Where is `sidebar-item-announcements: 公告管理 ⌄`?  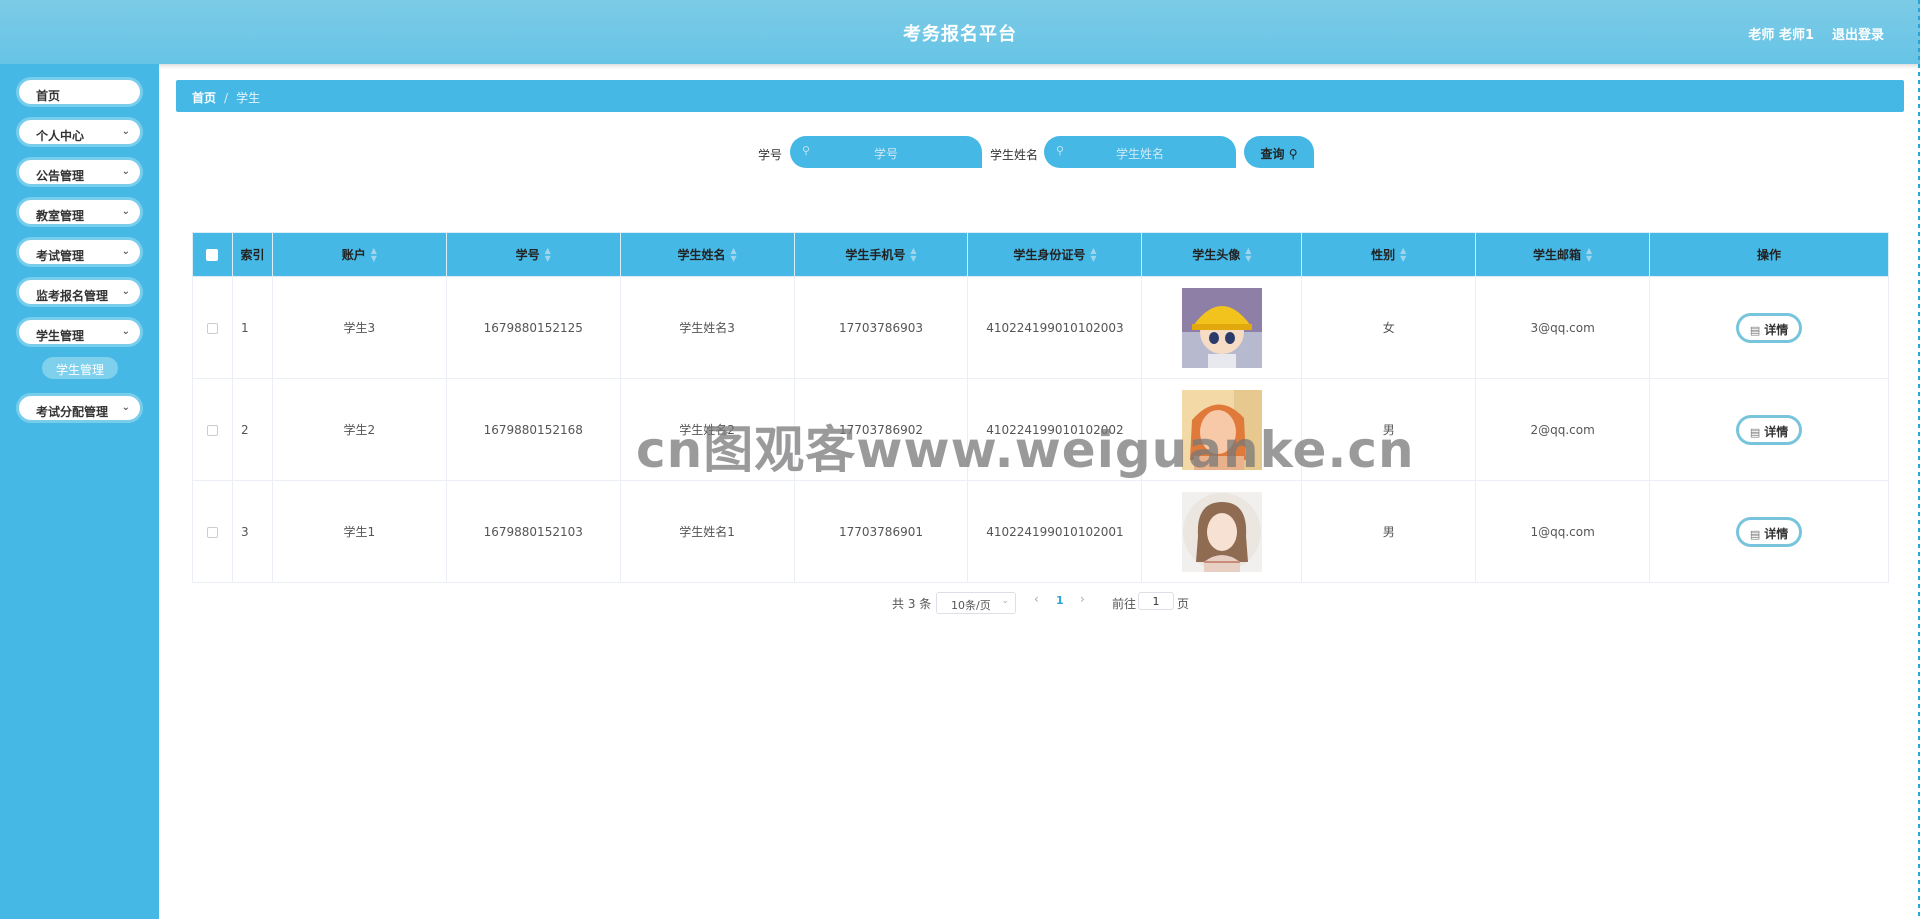
sidebar-item-announcements: 公告管理 ⌄ is located at coordinates (79, 172).